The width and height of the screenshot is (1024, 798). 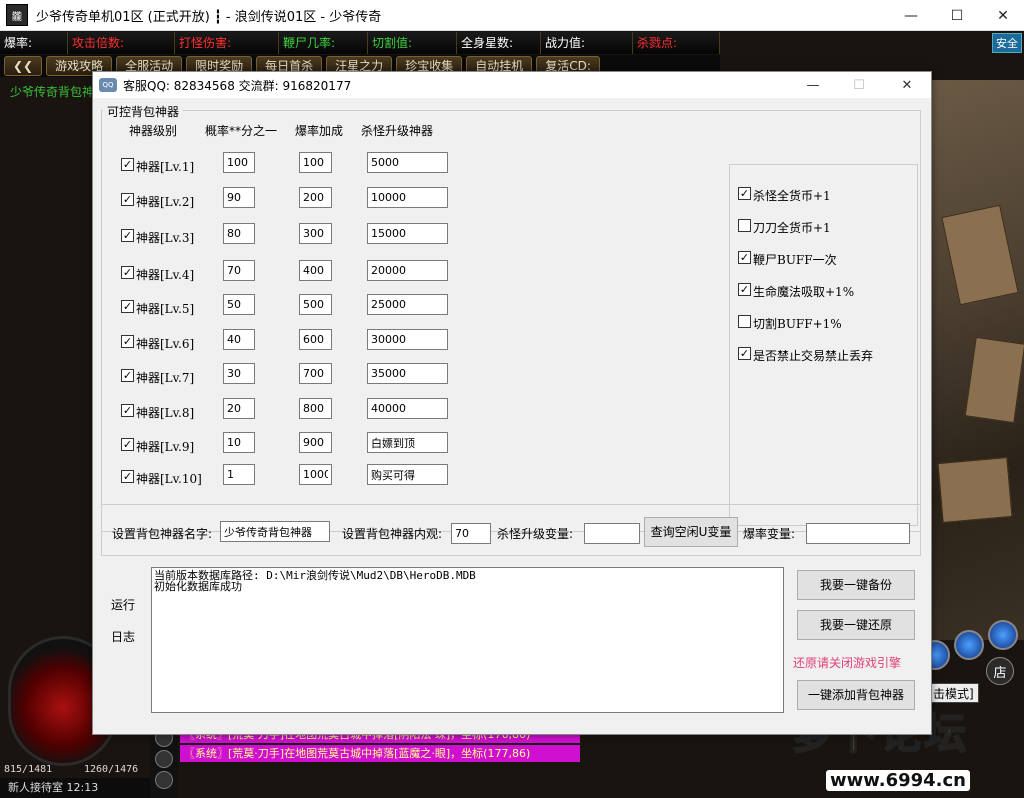 I want to click on query-var-button: 查询空闲U变量, so click(x=691, y=532).